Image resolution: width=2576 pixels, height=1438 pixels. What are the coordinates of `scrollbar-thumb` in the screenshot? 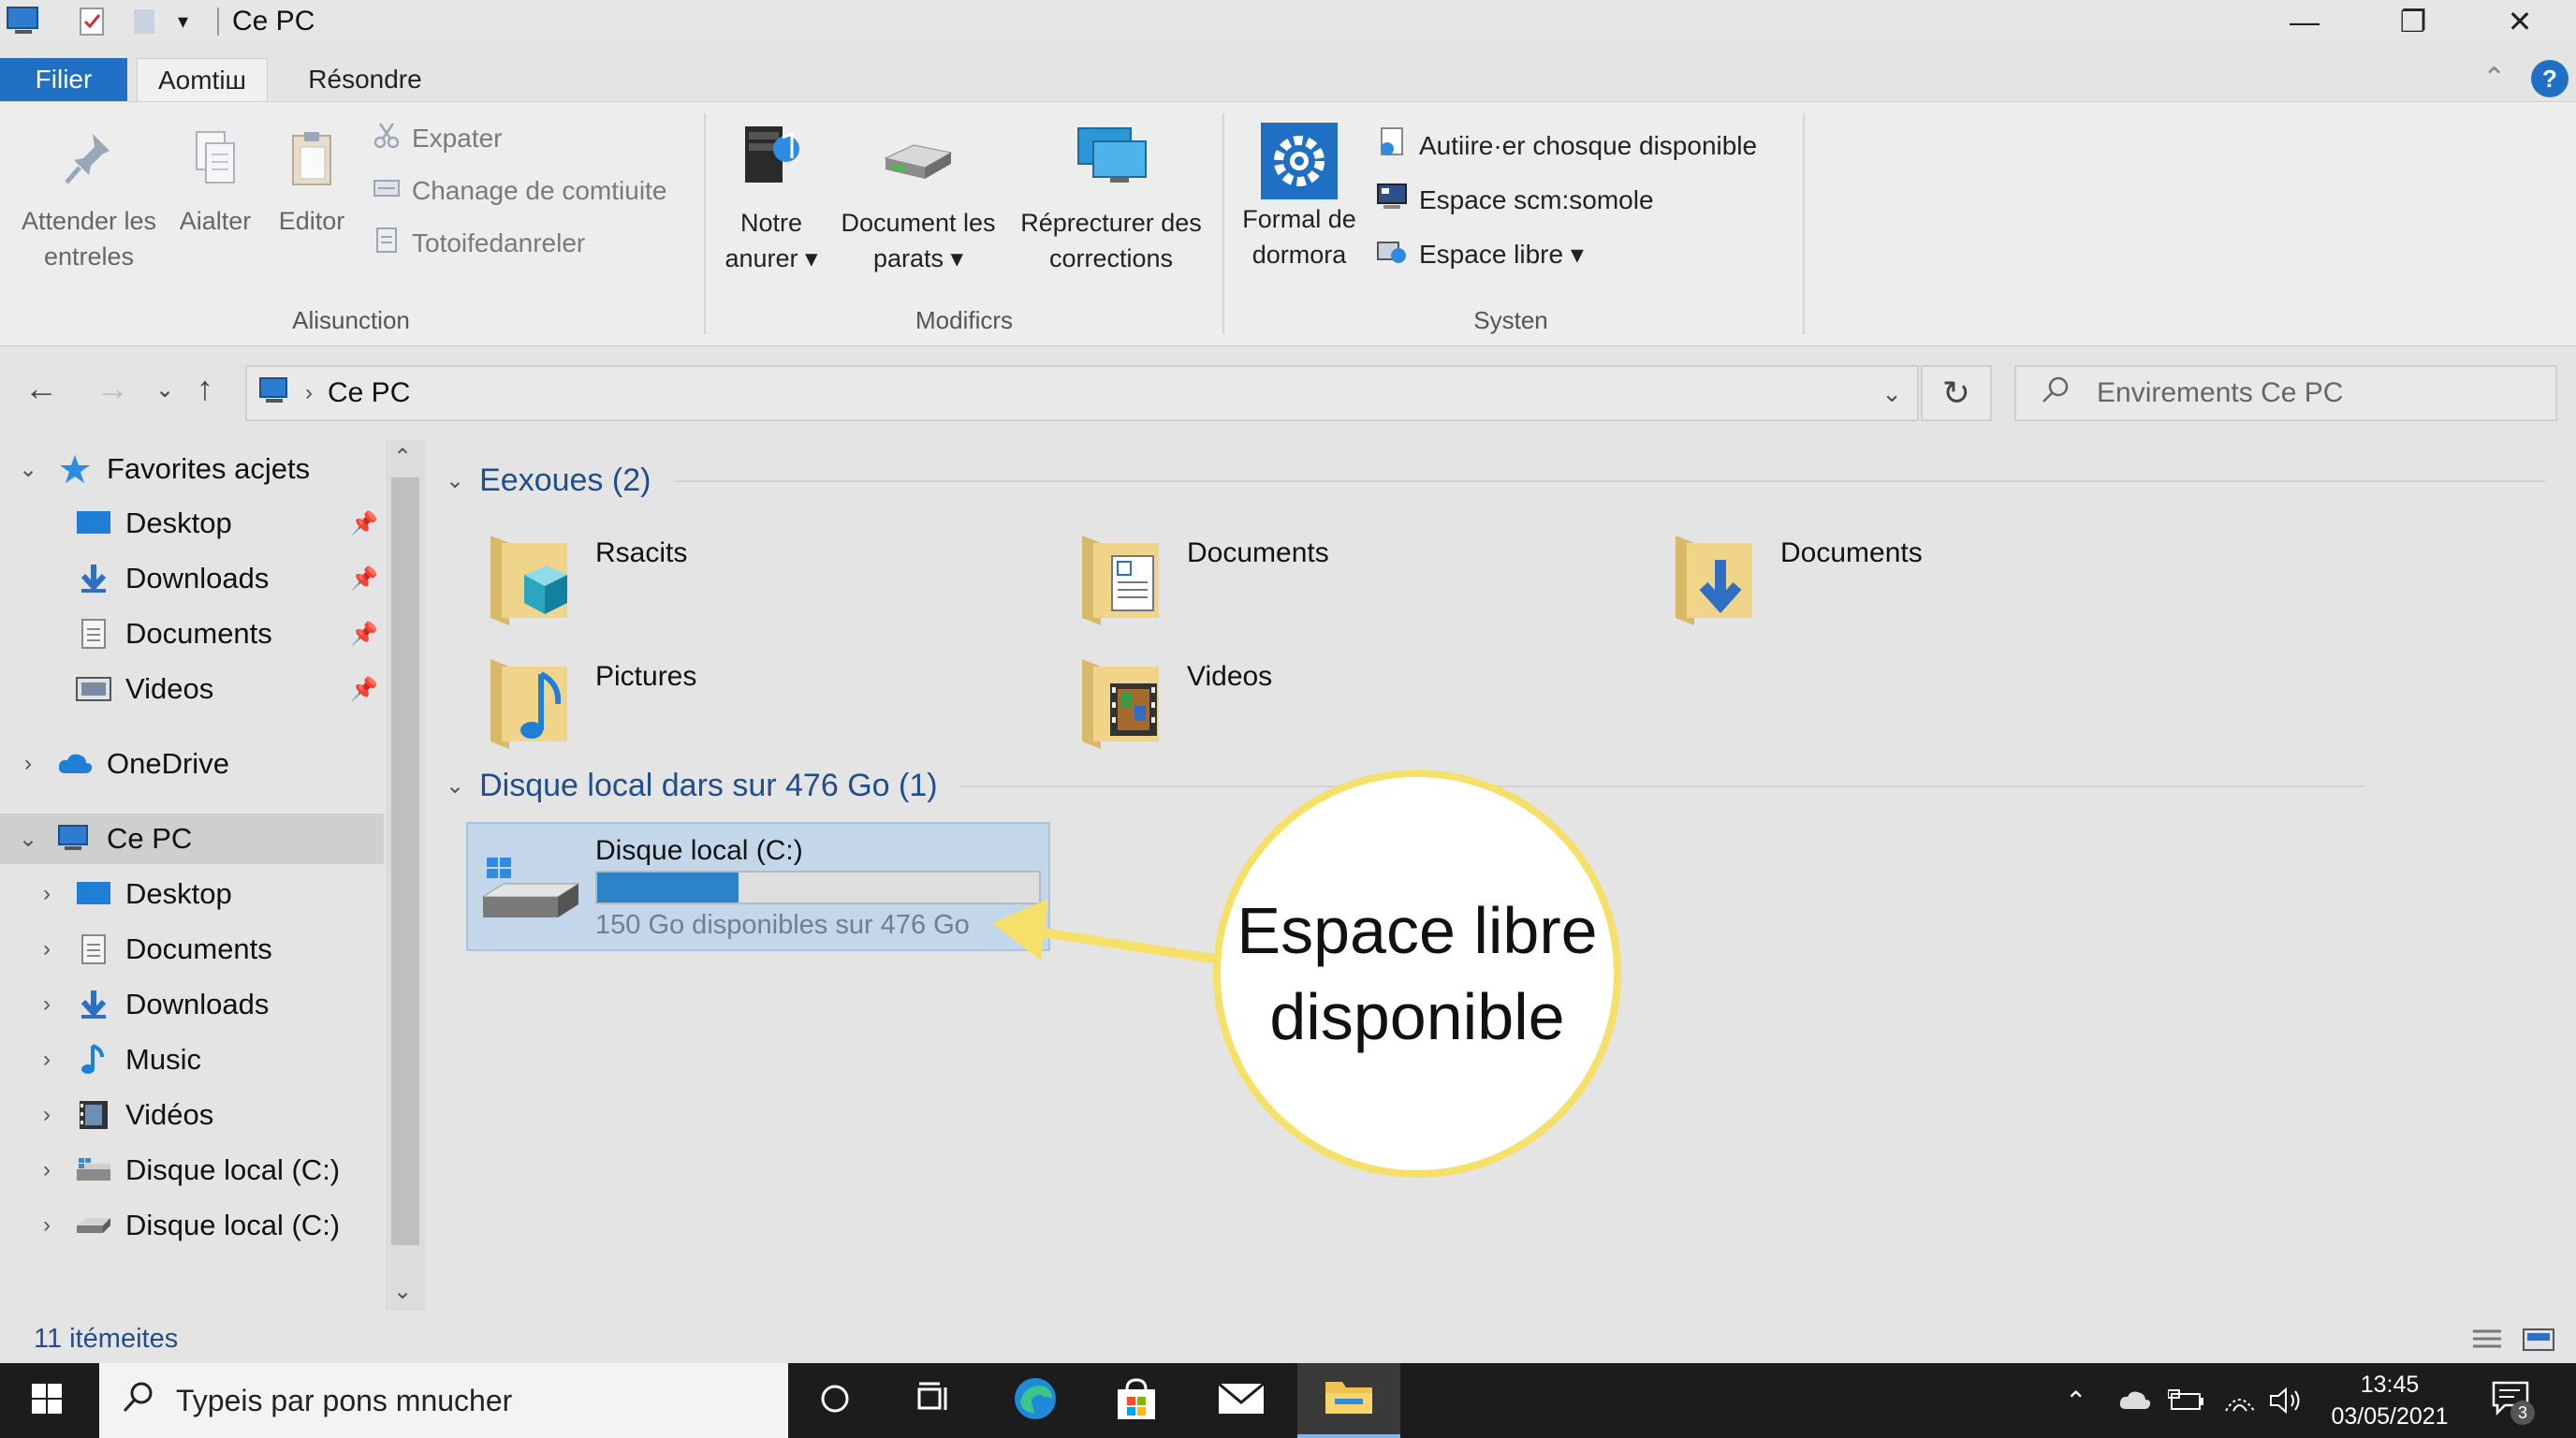 It's located at (405, 861).